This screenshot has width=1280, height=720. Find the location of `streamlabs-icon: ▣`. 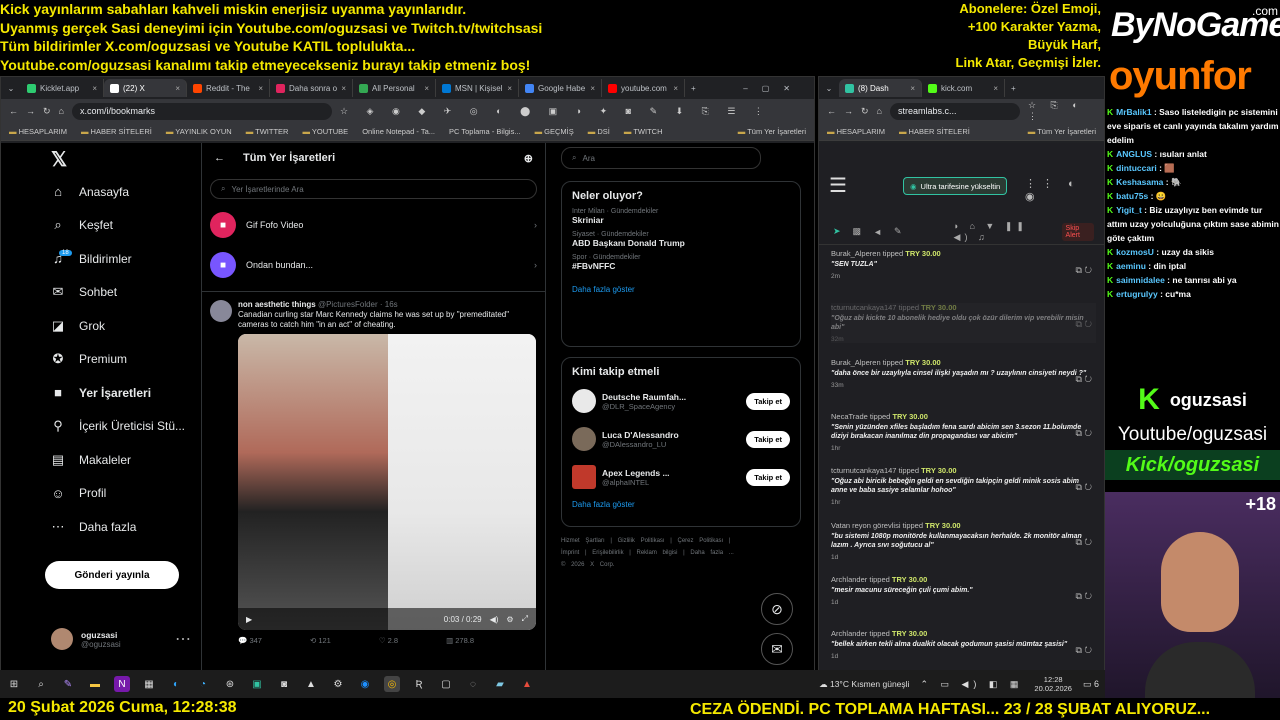

streamlabs-icon: ▣ is located at coordinates (257, 684).